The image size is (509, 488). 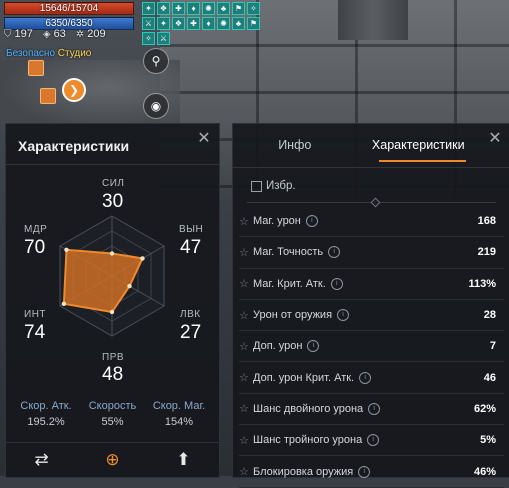 What do you see at coordinates (46, 414) in the screenshot?
I see `attack-speed: Скор. Атк. 195.2%` at bounding box center [46, 414].